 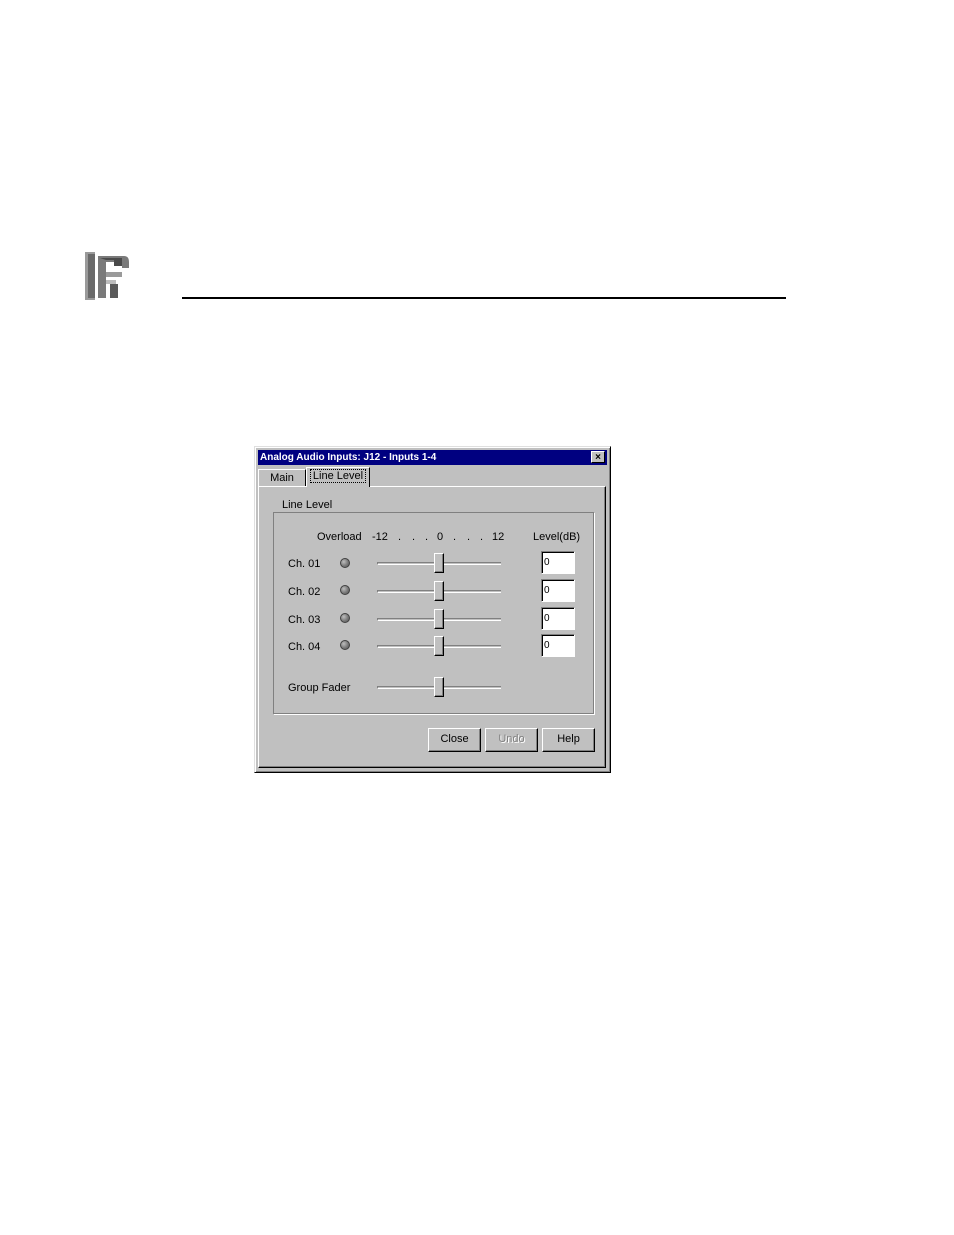 What do you see at coordinates (498, 537) in the screenshot?
I see `scale-label-plus12: 12` at bounding box center [498, 537].